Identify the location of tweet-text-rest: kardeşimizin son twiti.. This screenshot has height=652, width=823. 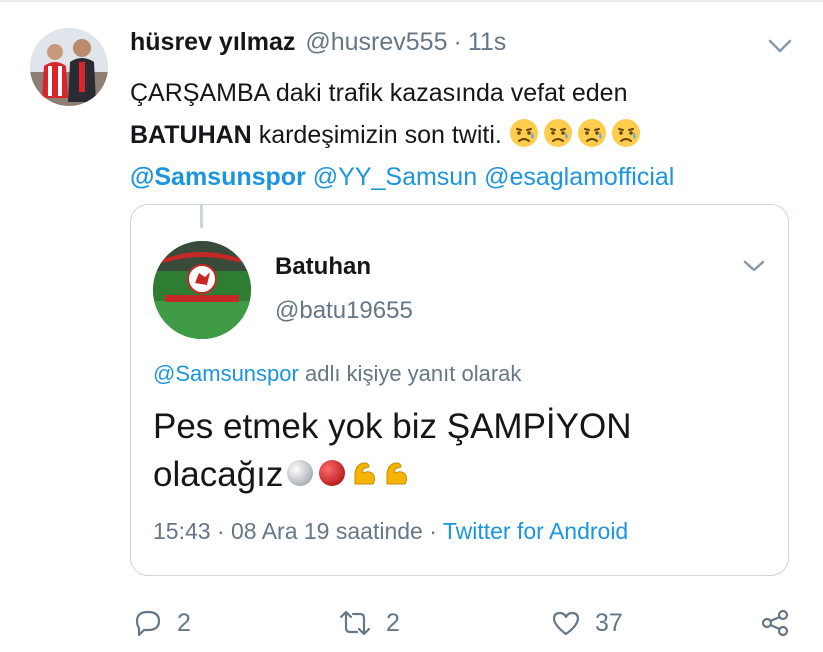
(380, 135).